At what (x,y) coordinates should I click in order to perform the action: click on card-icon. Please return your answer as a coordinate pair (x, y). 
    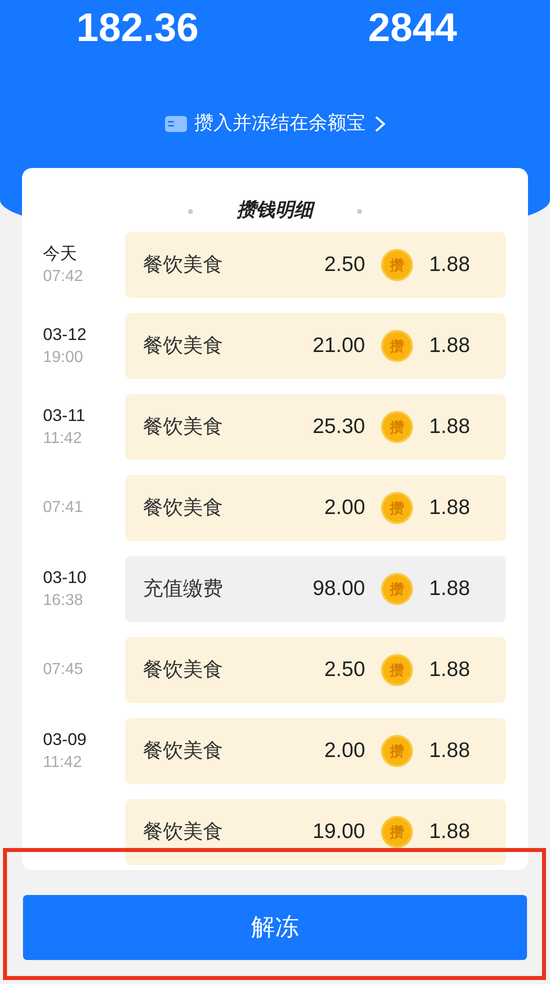
    Looking at the image, I should click on (175, 124).